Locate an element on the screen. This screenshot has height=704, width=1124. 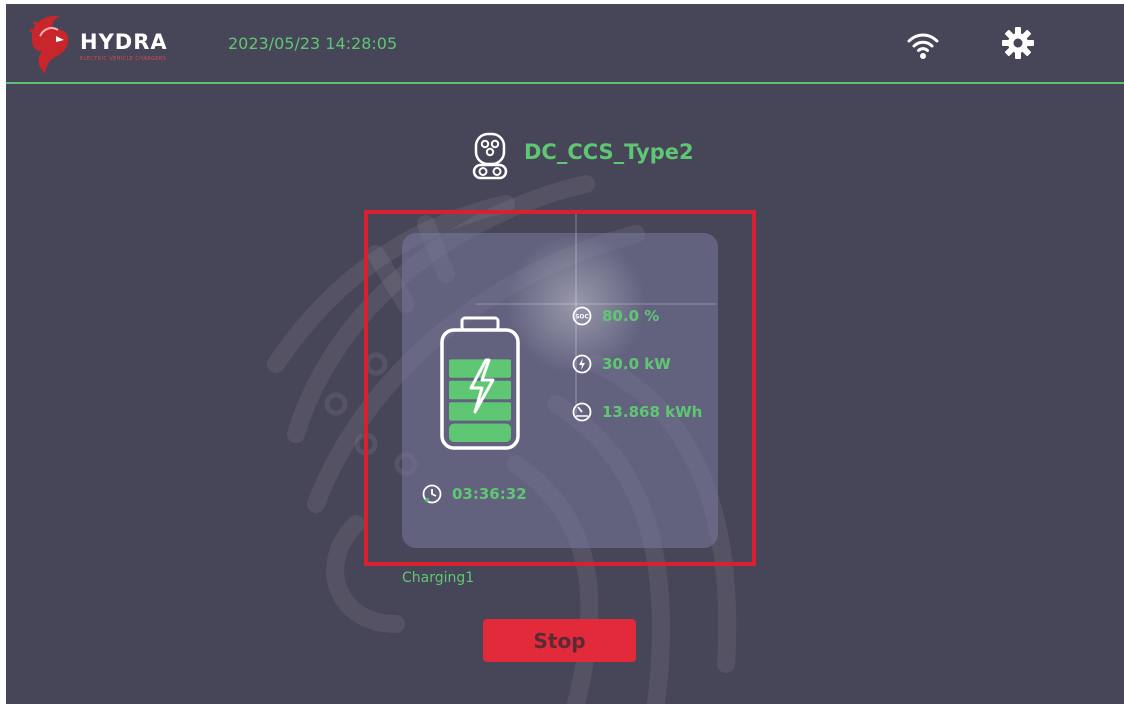
soc-row: SOC 80.0 % is located at coordinates (615, 316).